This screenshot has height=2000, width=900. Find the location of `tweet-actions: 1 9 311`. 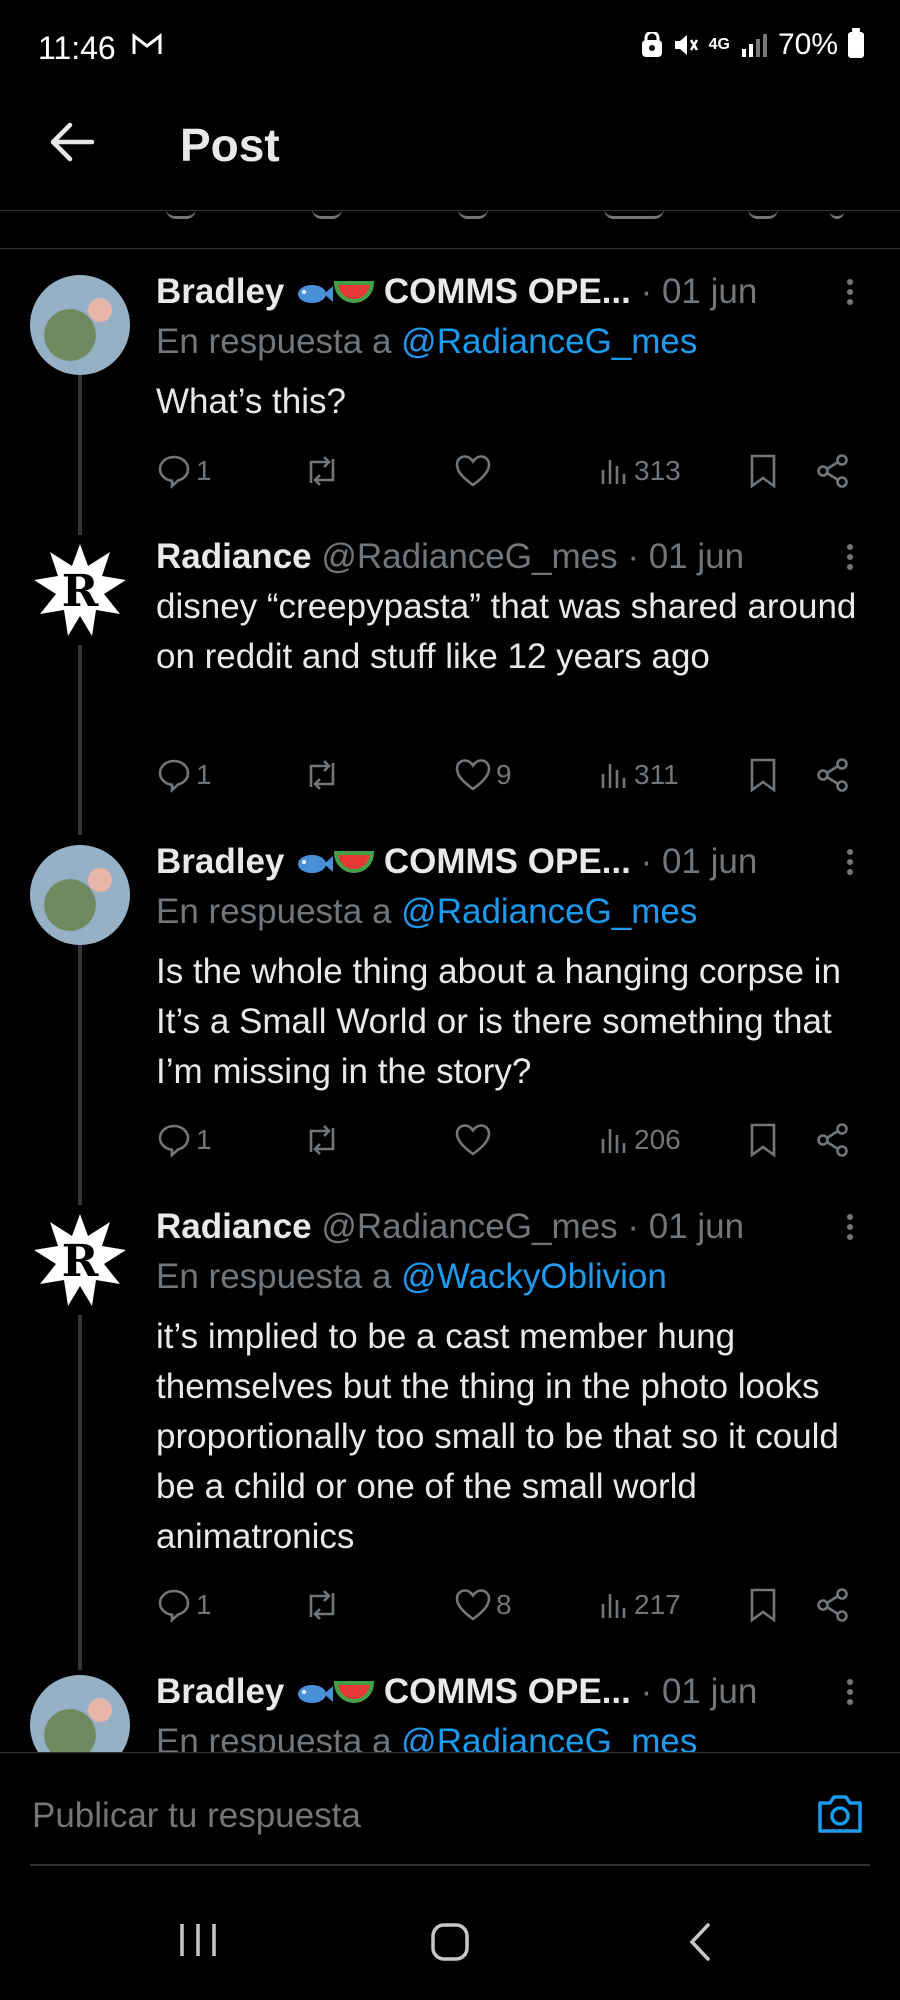

tweet-actions: 1 9 311 is located at coordinates (506, 775).